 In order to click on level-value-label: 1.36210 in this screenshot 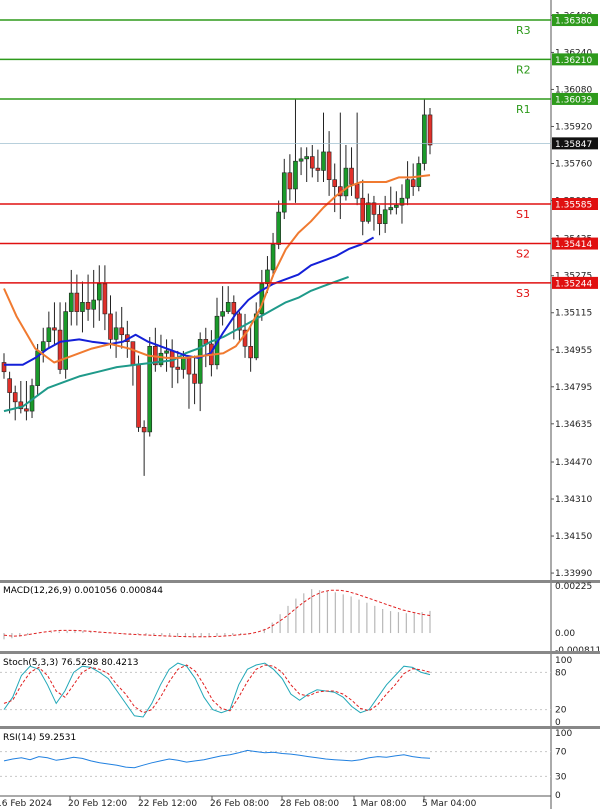, I will do `click(573, 61)`.